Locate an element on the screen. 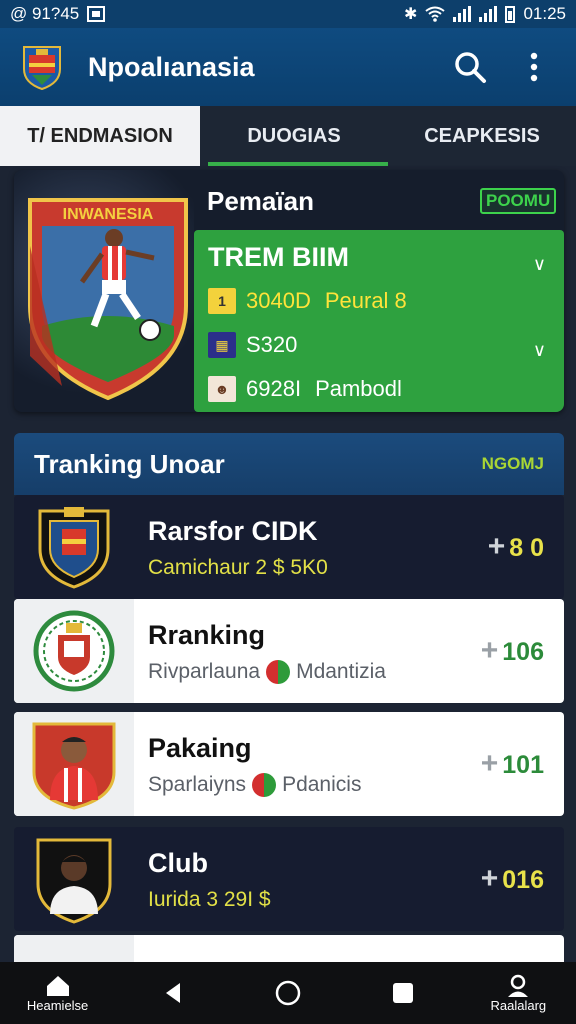  section-title: Tranking Unoar is located at coordinates (129, 463).